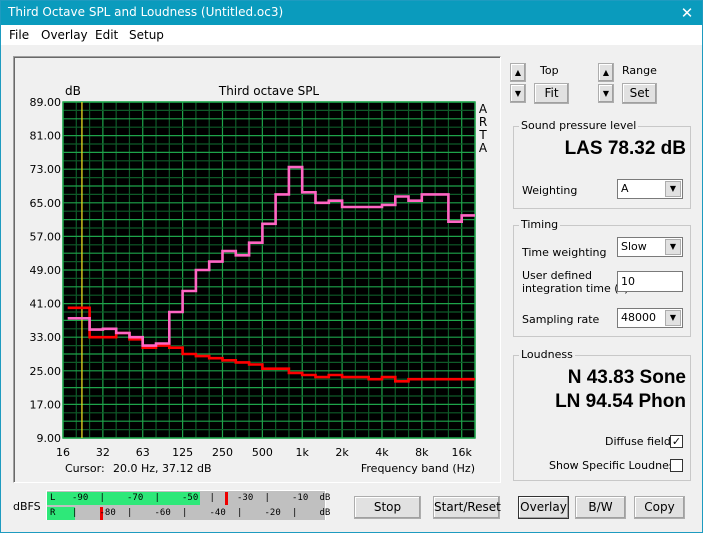  Describe the element at coordinates (650, 281) in the screenshot. I see `integration-time-input: 10` at that location.